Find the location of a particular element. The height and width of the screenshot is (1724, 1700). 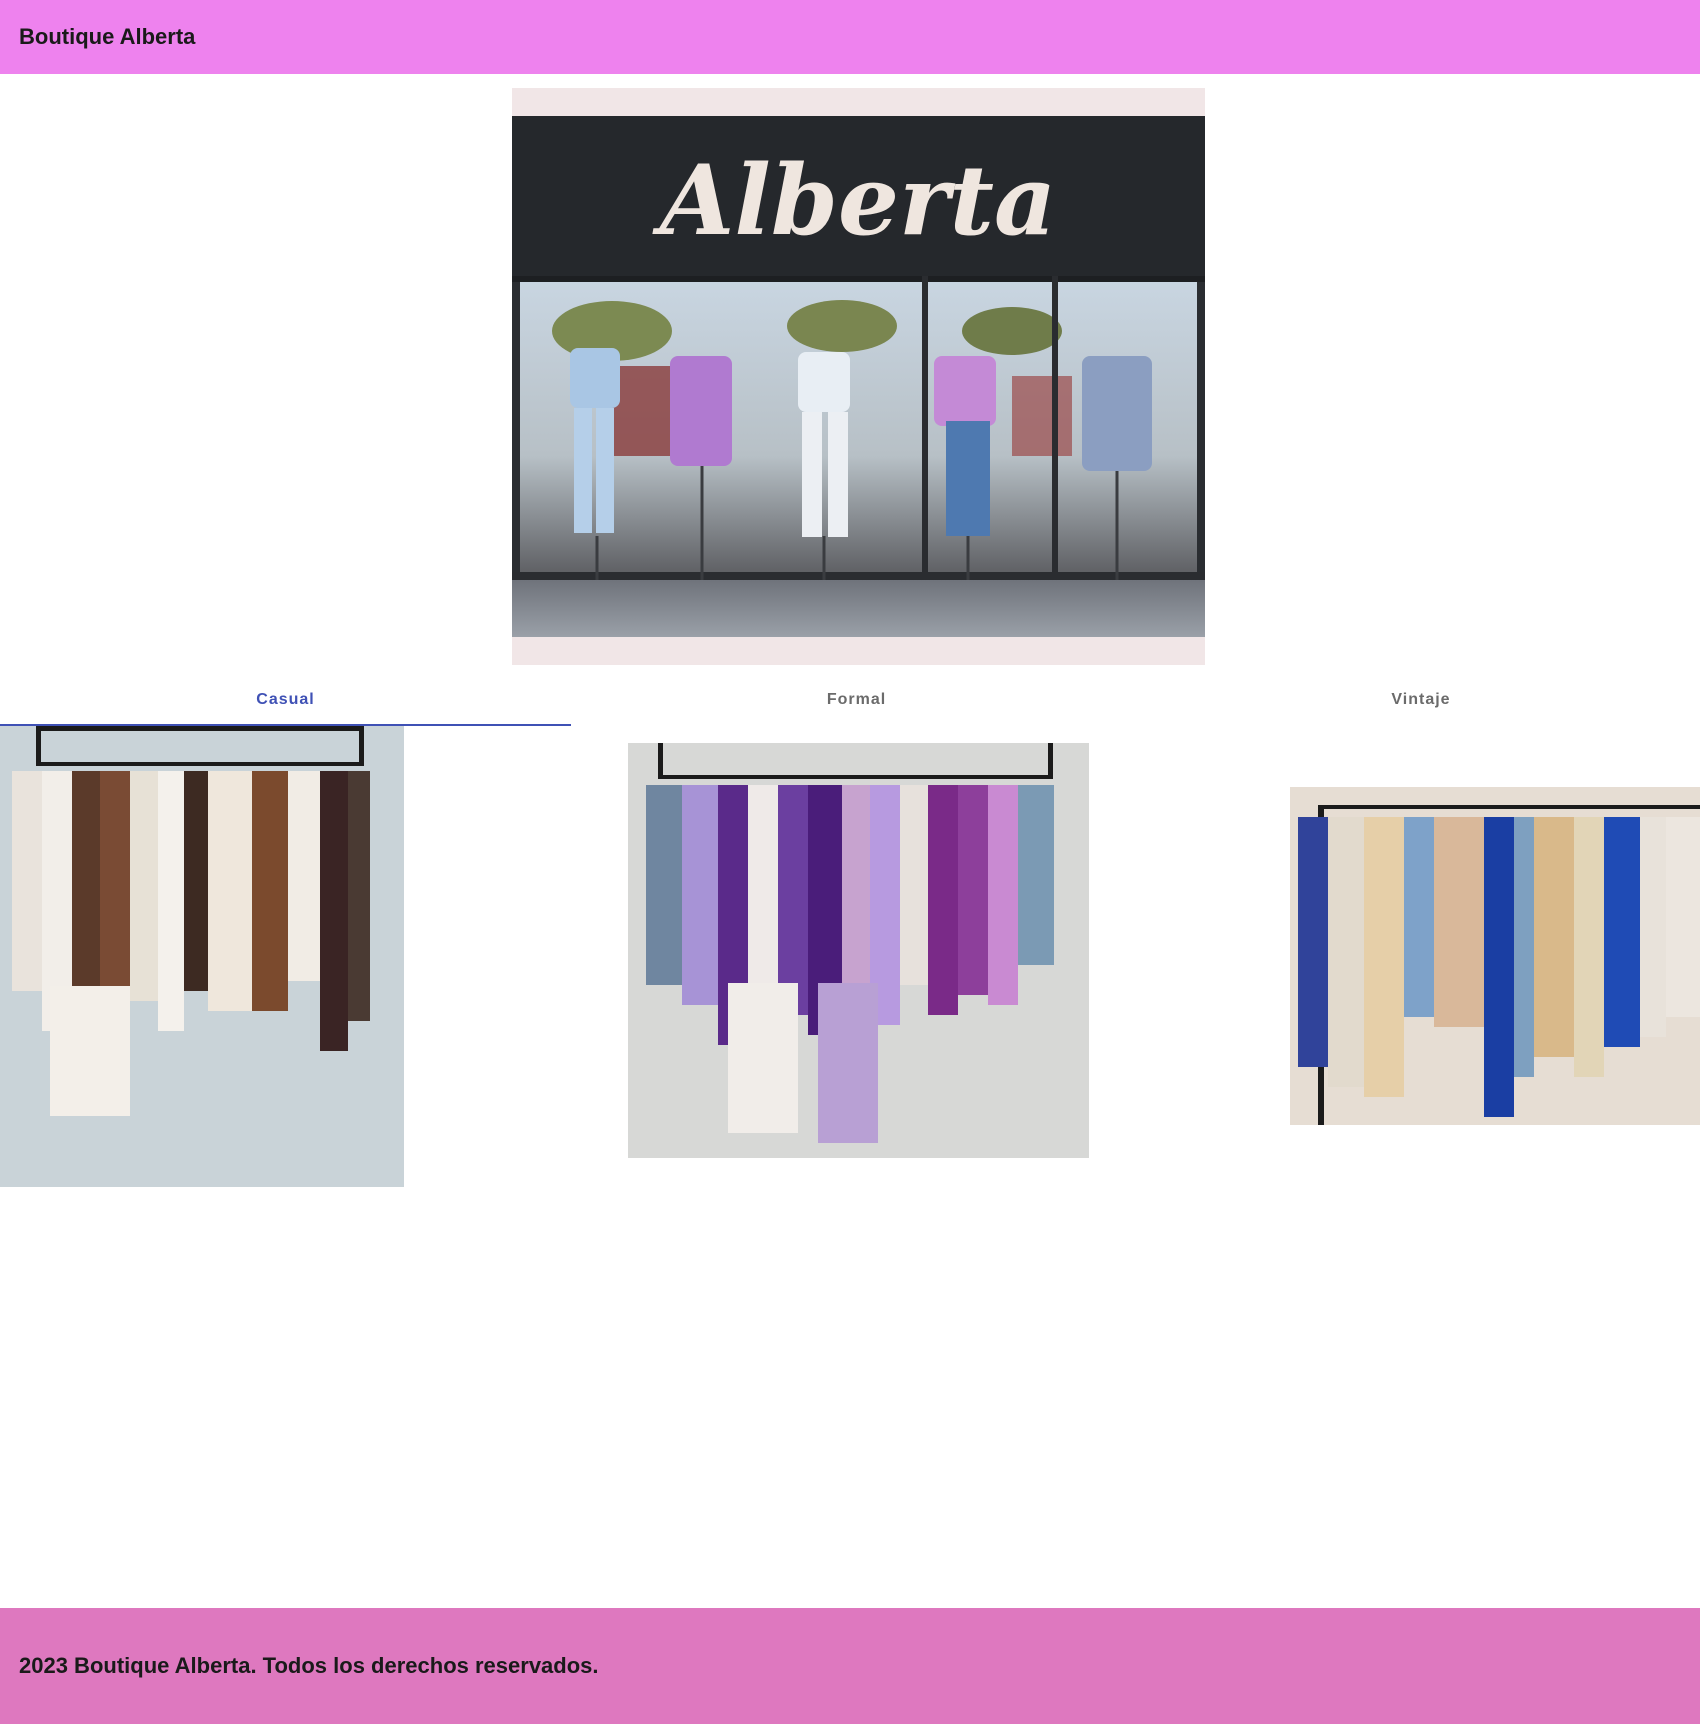

vintaje-clothing-image is located at coordinates (1495, 956).